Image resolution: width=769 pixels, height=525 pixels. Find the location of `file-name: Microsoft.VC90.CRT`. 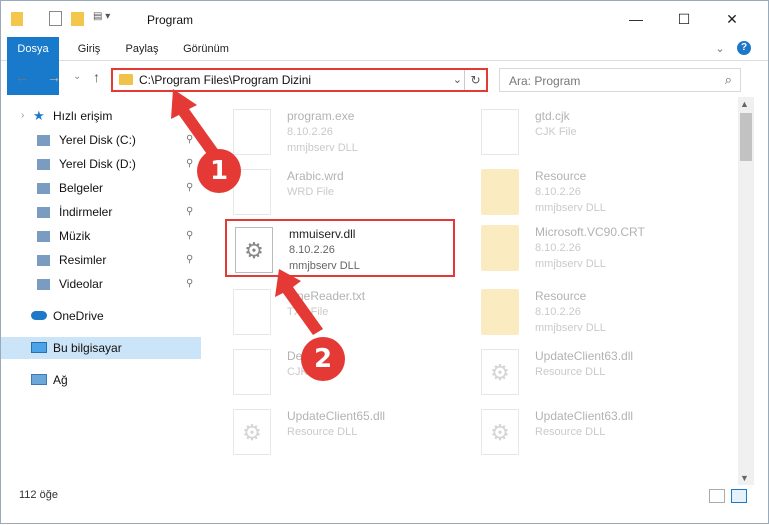

file-name: Microsoft.VC90.CRT is located at coordinates (590, 232).